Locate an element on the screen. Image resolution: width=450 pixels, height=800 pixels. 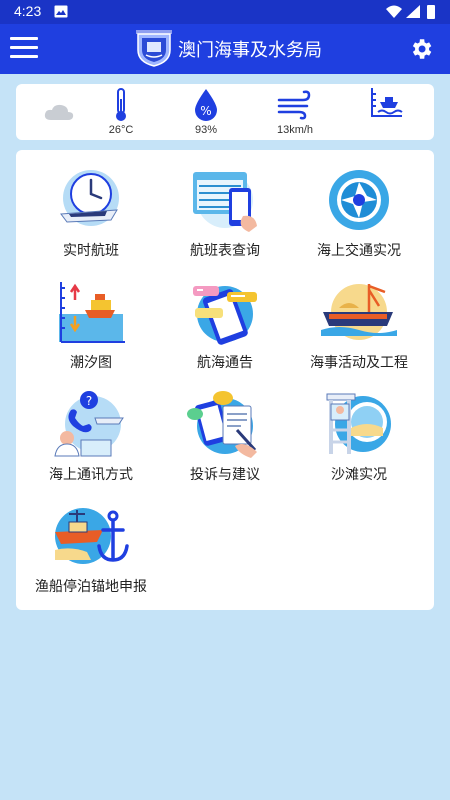
menu-button is located at coordinates (24, 49).